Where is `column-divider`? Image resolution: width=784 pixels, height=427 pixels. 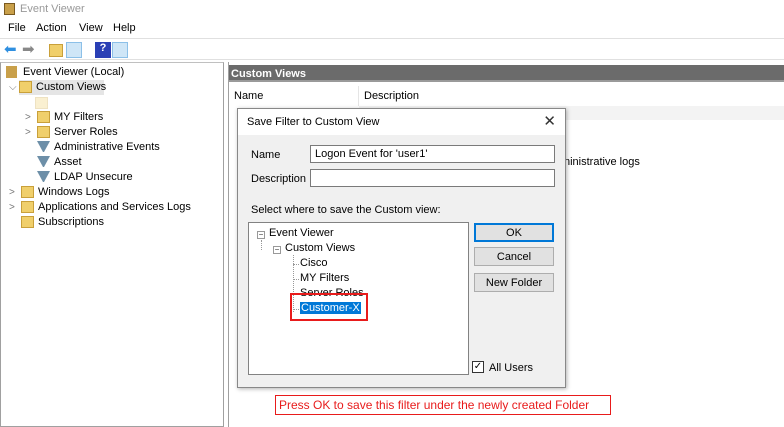
column-divider is located at coordinates (358, 96).